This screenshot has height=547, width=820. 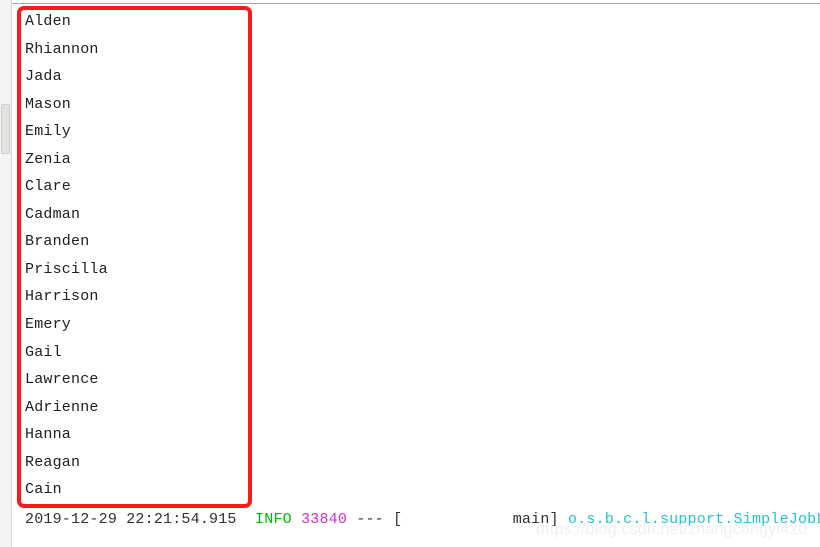 What do you see at coordinates (296, 519) in the screenshot?
I see `log-space` at bounding box center [296, 519].